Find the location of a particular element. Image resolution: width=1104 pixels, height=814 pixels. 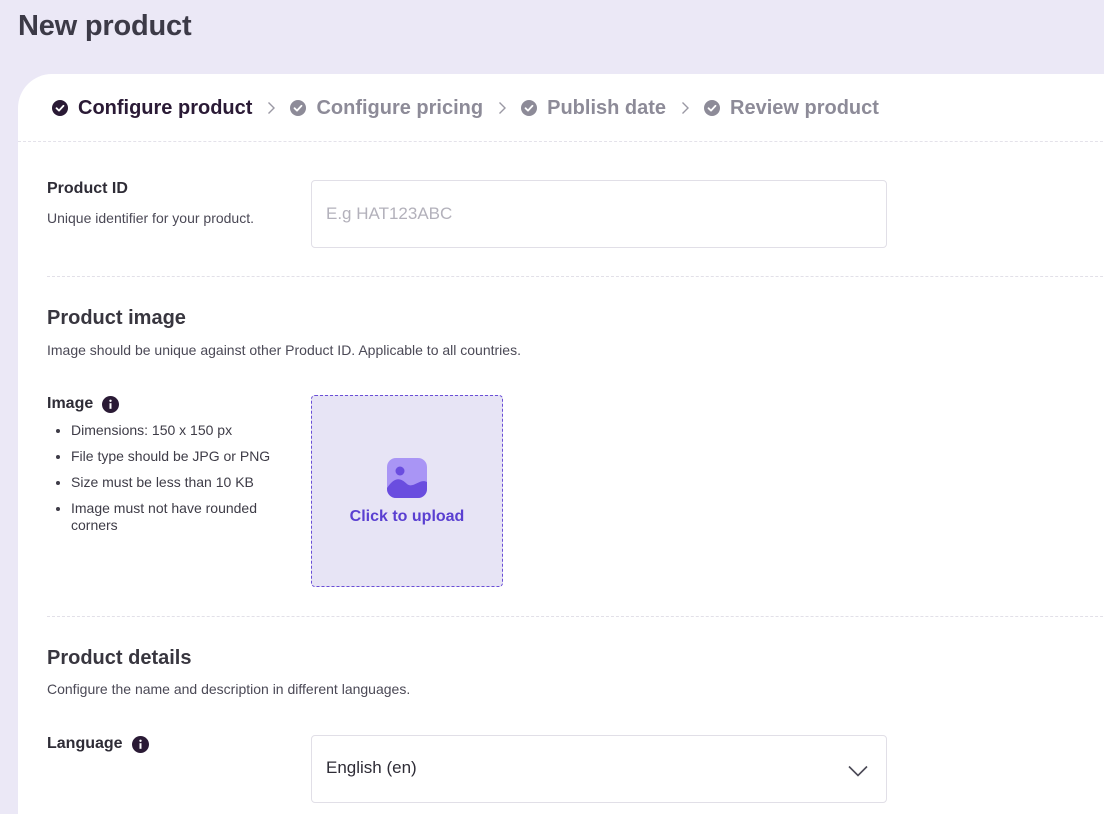

list-item: Image must not have rounded corners is located at coordinates (172, 517).